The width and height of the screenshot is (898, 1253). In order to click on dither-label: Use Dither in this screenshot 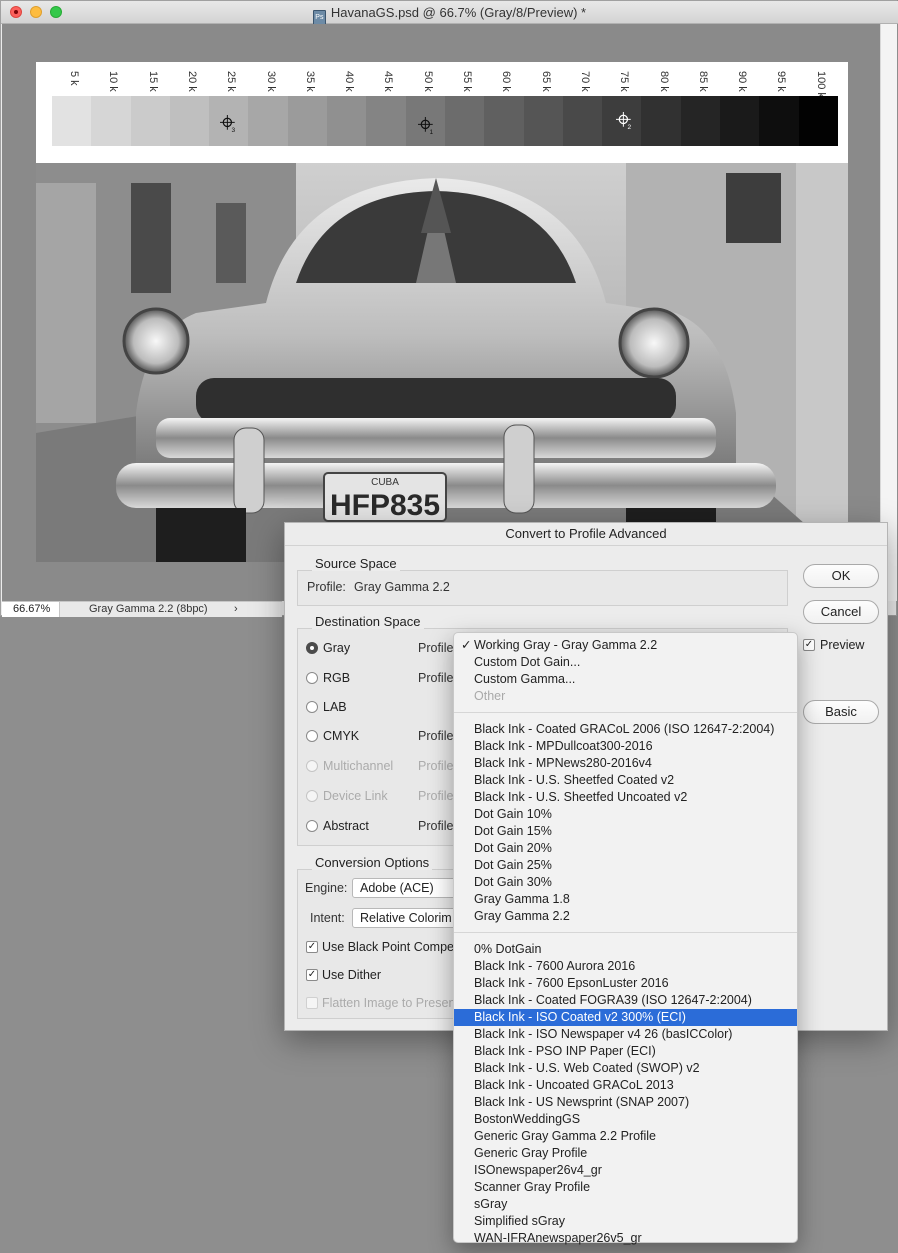, I will do `click(352, 975)`.